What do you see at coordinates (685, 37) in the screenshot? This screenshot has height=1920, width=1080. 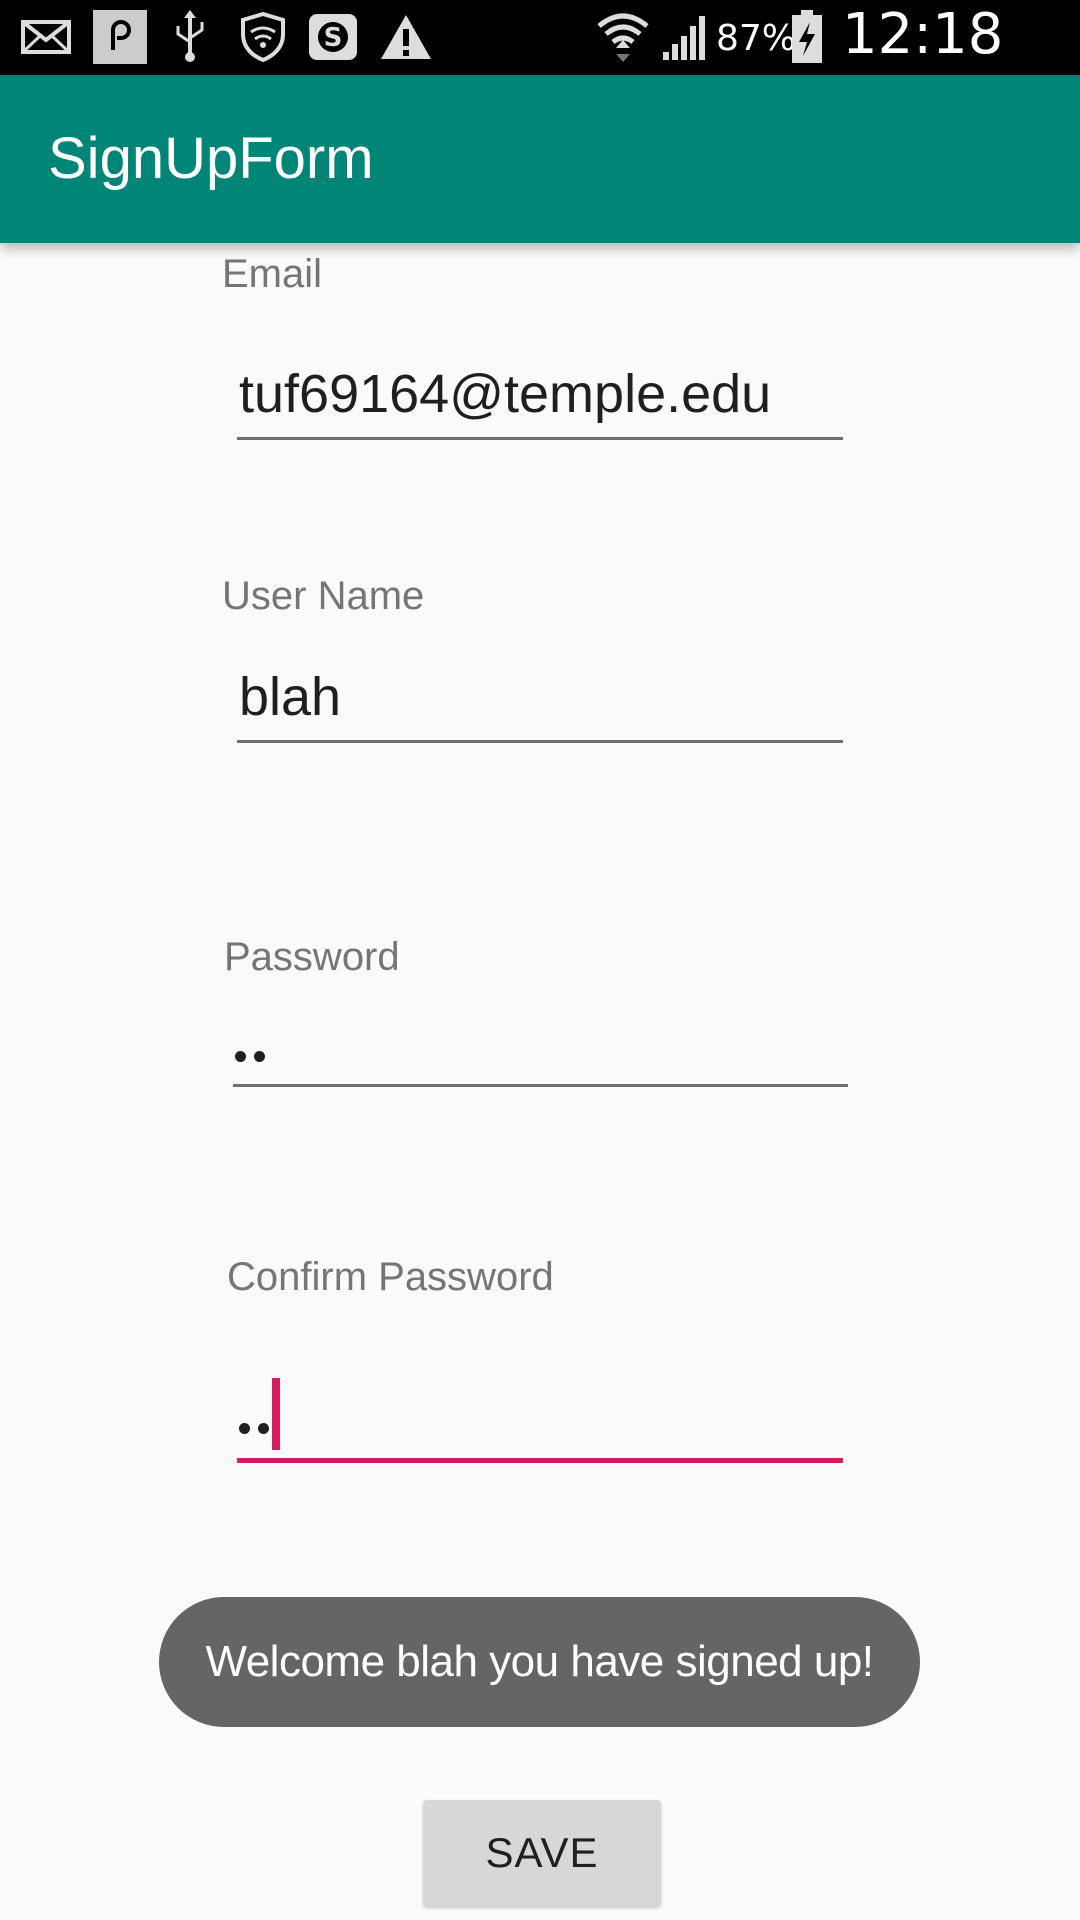 I see `signal-icon` at bounding box center [685, 37].